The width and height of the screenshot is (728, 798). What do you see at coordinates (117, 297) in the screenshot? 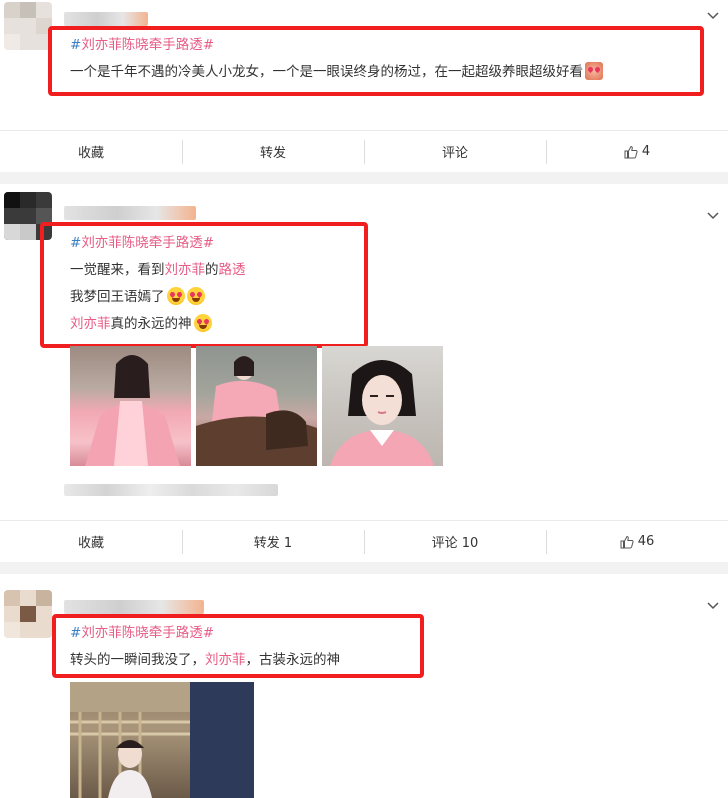
I see `post-text-segment: 我梦回王语嫣了` at bounding box center [117, 297].